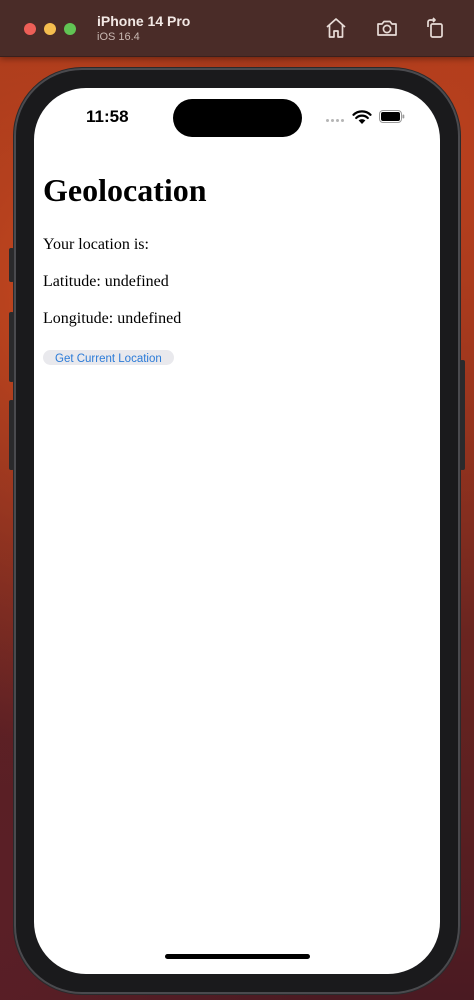 The height and width of the screenshot is (1000, 474). What do you see at coordinates (337, 121) in the screenshot?
I see `cellular-signal-icon` at bounding box center [337, 121].